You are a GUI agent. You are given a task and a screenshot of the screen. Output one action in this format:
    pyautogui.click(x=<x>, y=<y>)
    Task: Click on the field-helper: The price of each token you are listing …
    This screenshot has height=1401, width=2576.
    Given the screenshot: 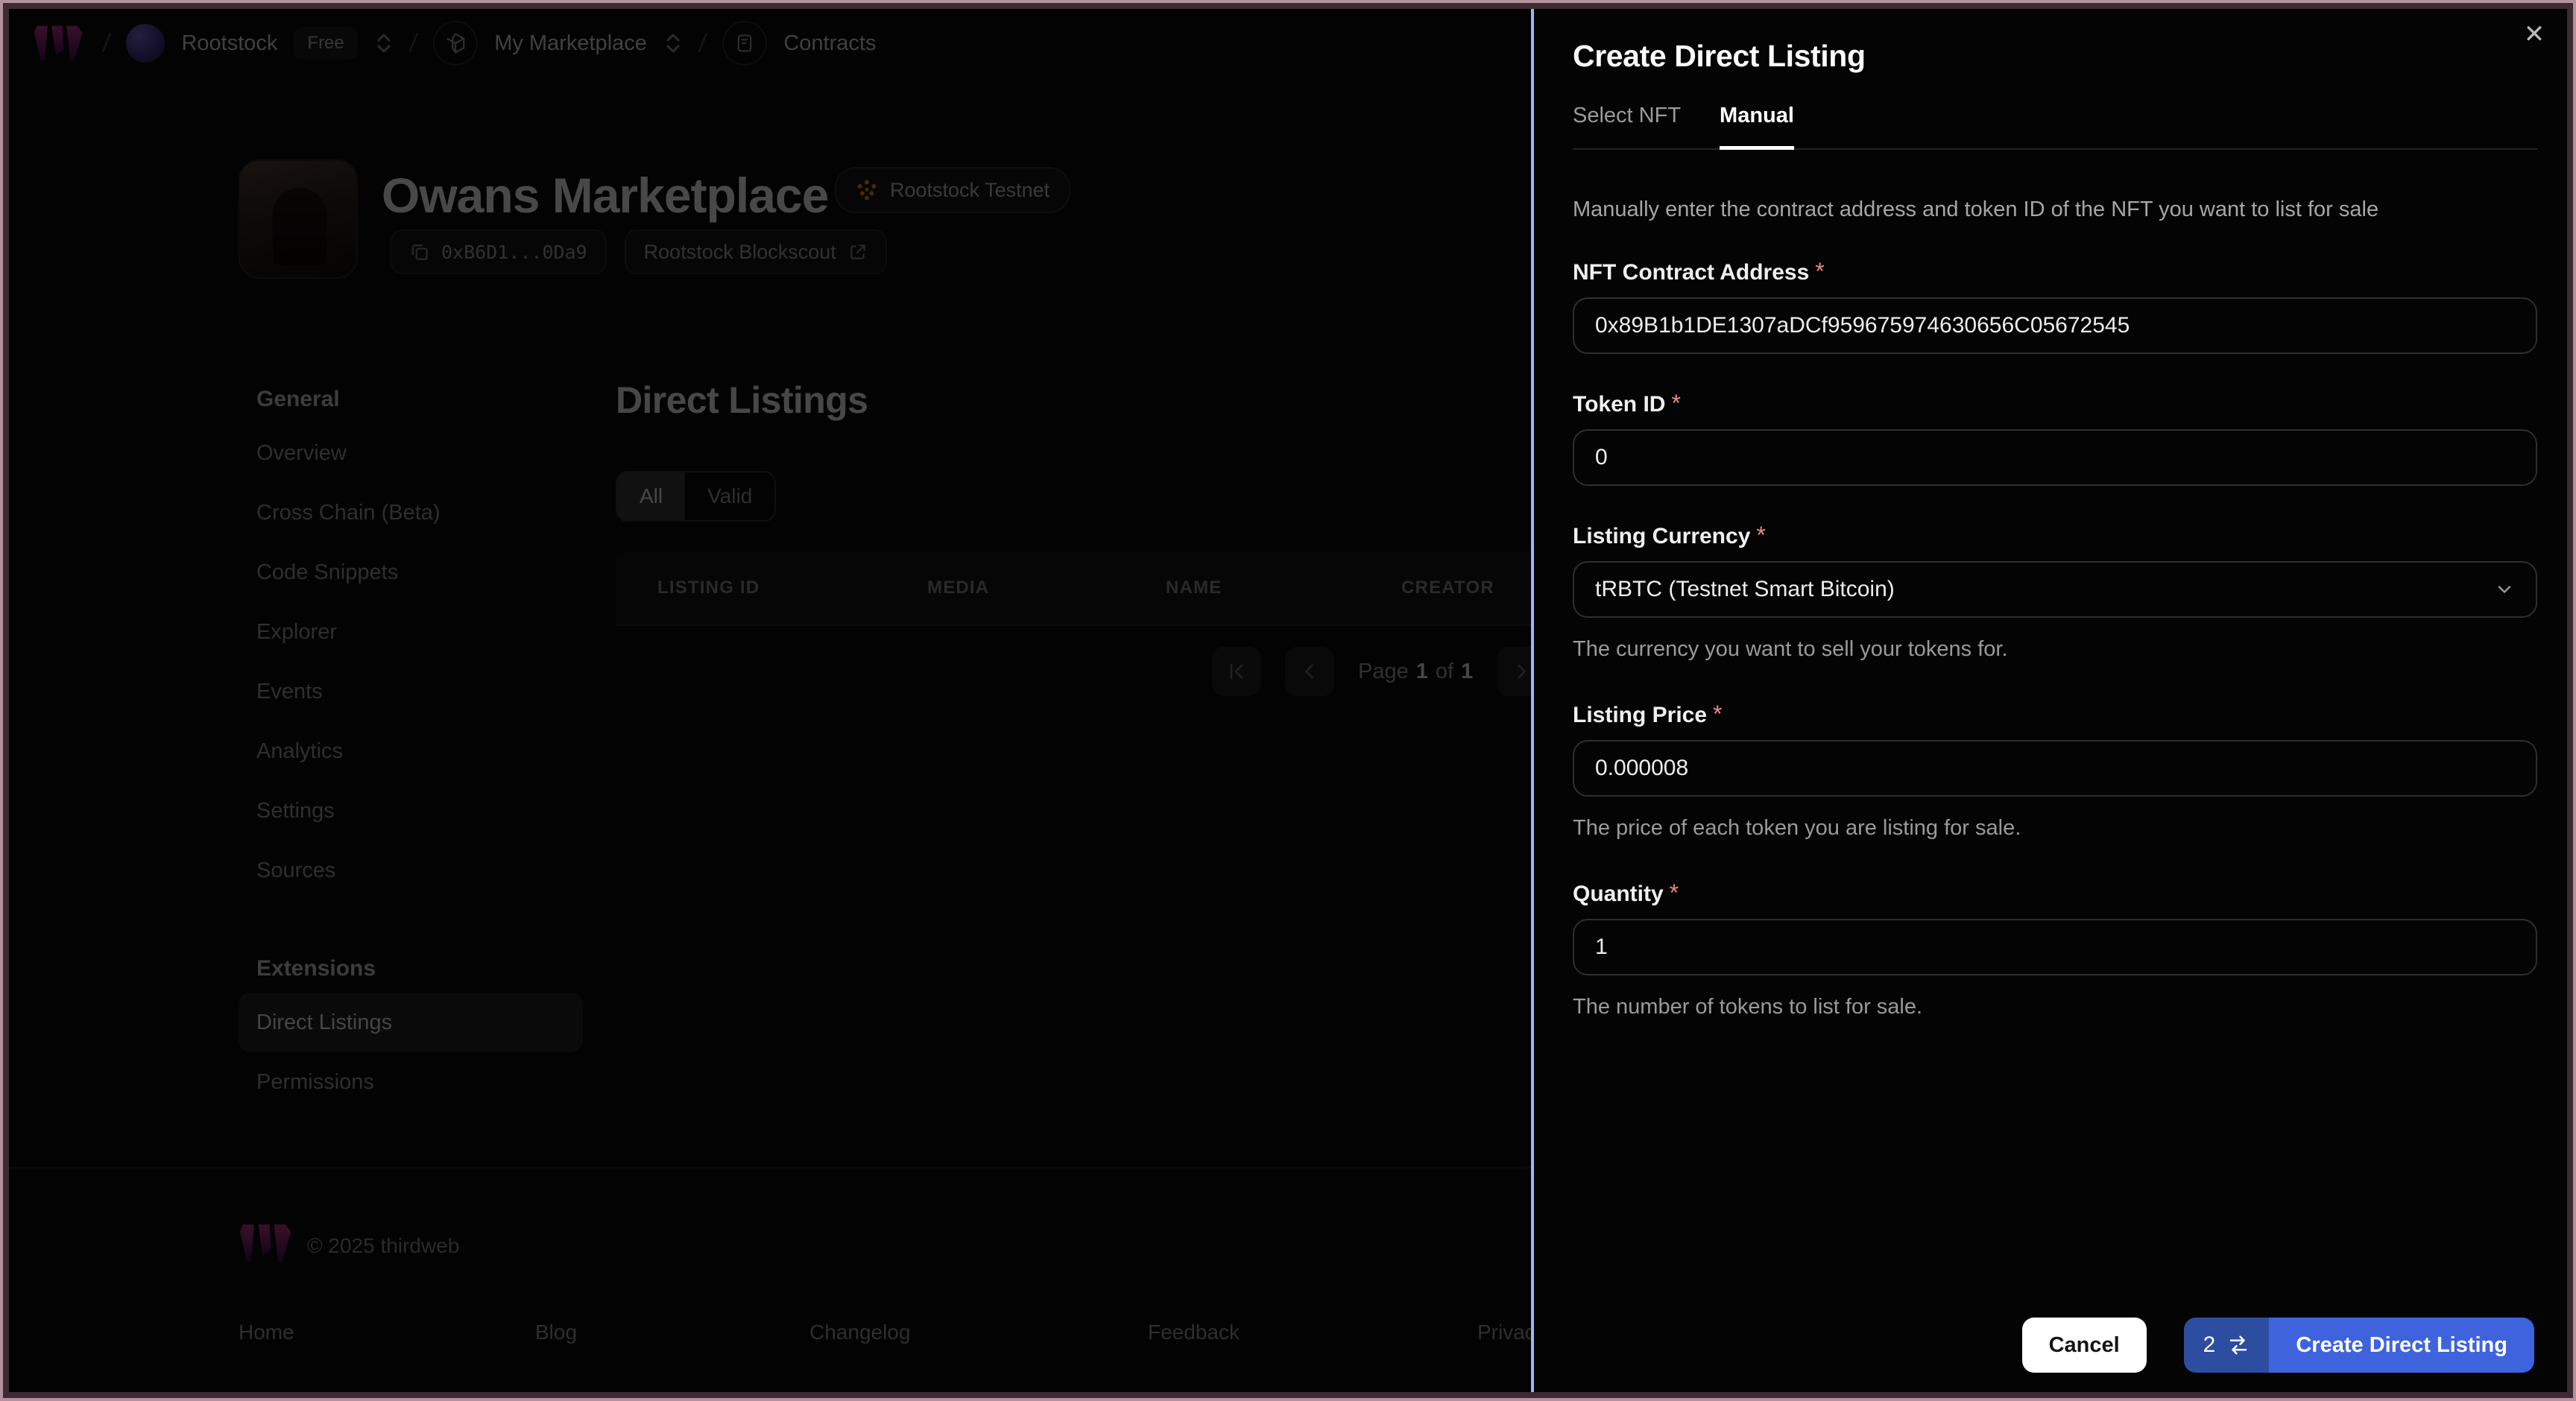 What is the action you would take?
    pyautogui.click(x=1797, y=828)
    